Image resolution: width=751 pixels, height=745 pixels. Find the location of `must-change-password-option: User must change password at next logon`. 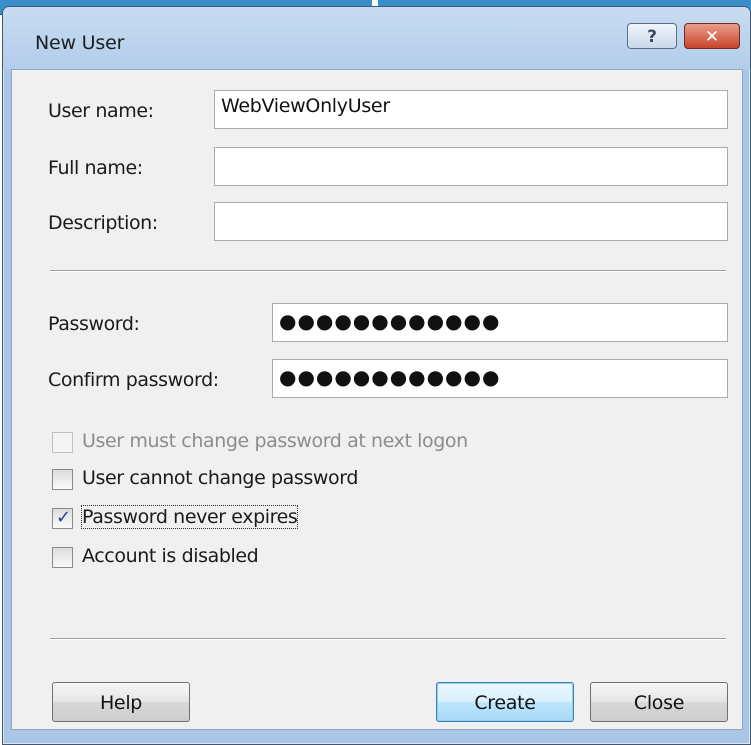

must-change-password-option: User must change password at next logon is located at coordinates (267, 443).